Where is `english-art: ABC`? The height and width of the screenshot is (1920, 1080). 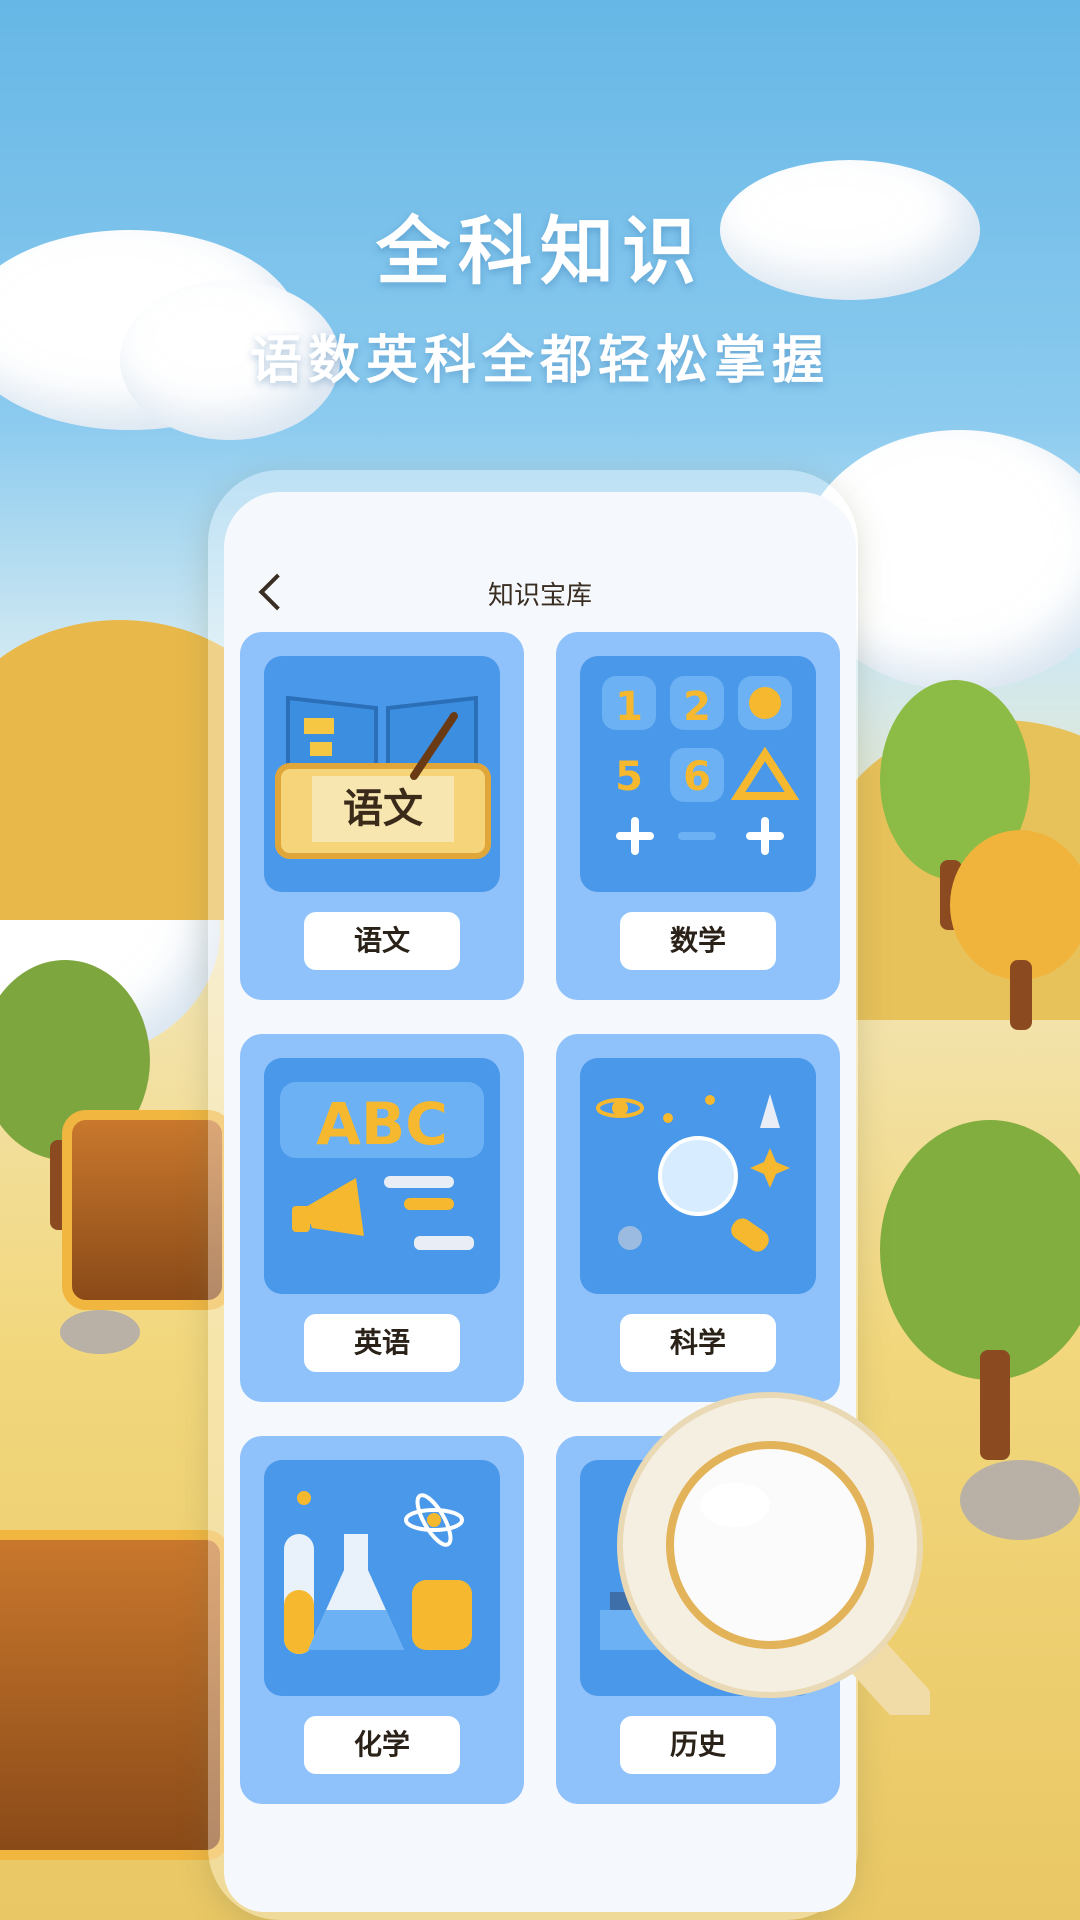 english-art: ABC is located at coordinates (382, 1176).